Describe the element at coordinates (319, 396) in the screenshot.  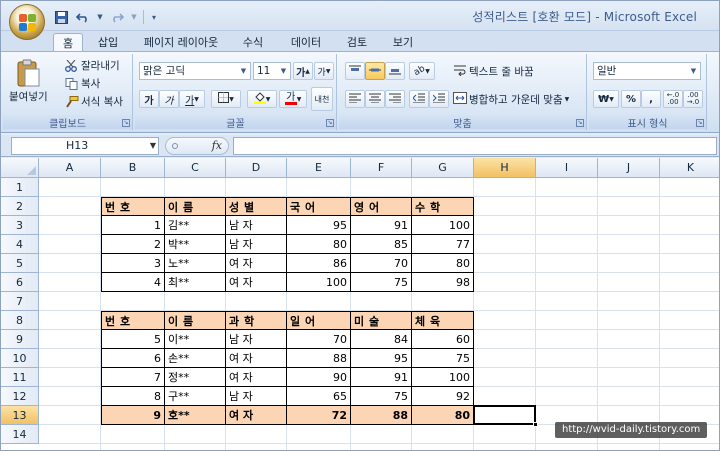
I see `table-cell: 65` at that location.